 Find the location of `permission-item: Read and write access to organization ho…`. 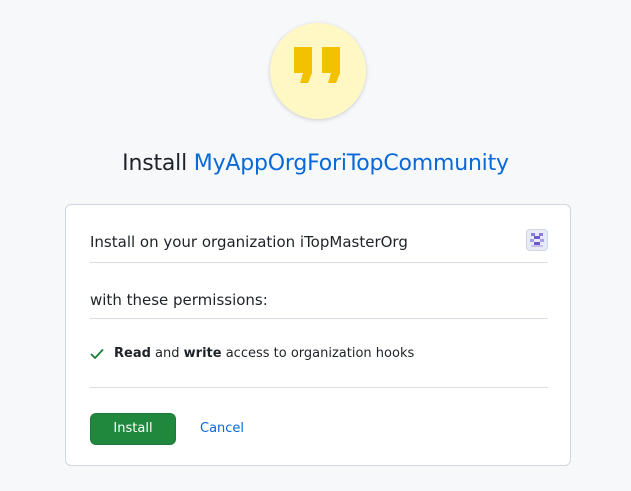

permission-item: Read and write access to organization ho… is located at coordinates (319, 354).